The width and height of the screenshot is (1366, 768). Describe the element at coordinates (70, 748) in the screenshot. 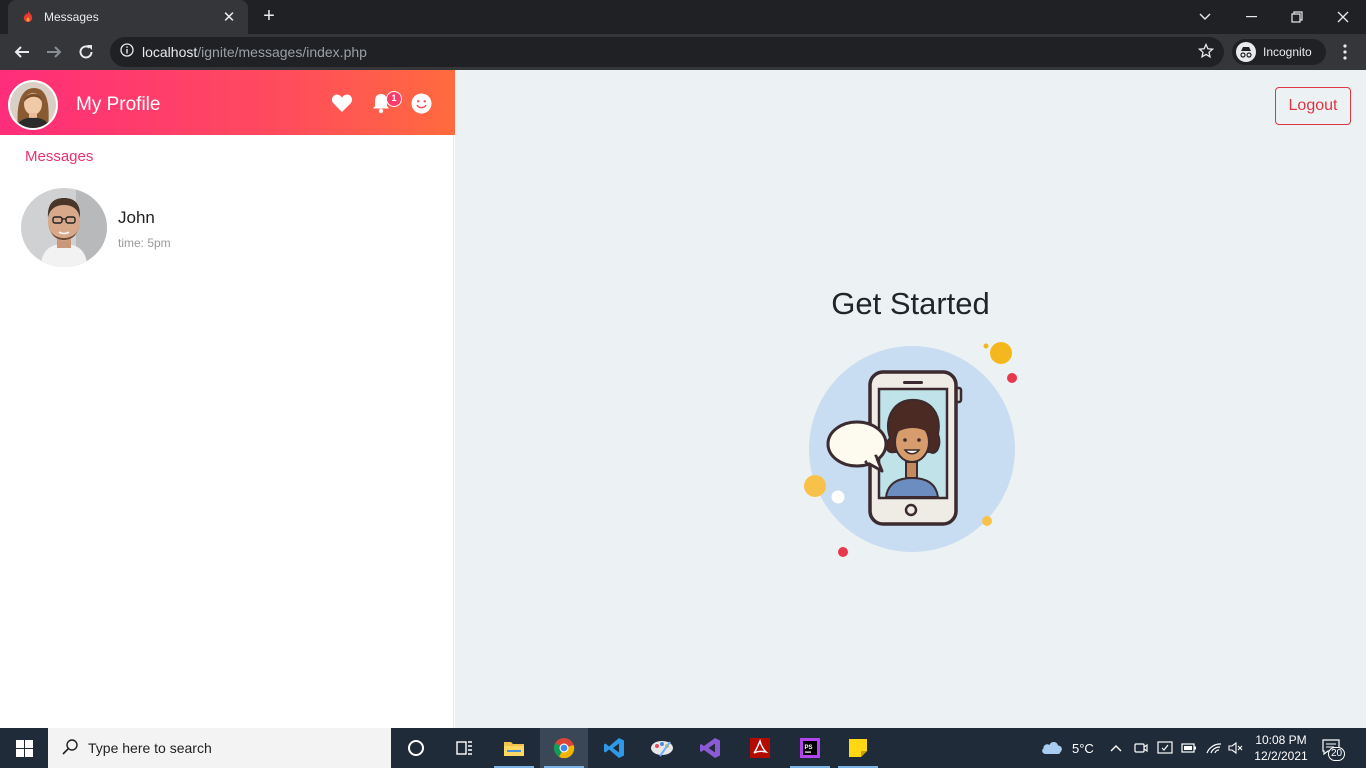

I see `search-icon` at that location.